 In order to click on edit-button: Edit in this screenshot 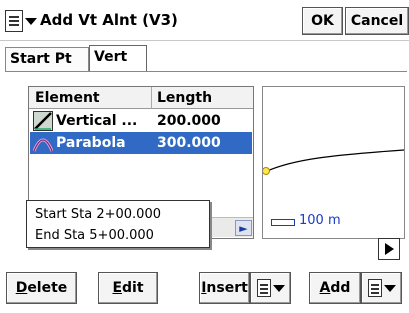, I will do `click(128, 288)`.